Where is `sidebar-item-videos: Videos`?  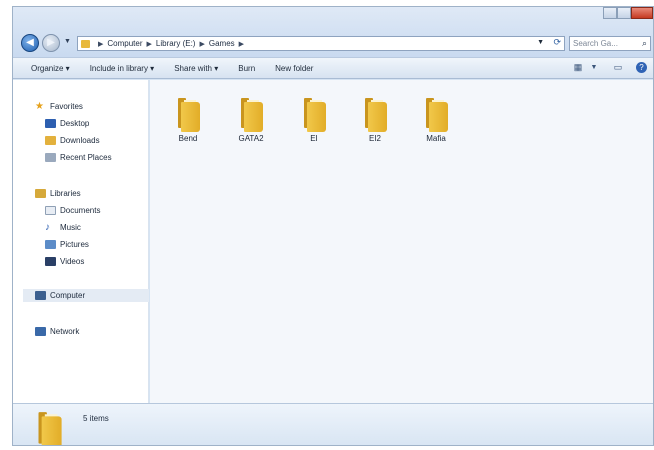
sidebar-item-videos: Videos is located at coordinates (64, 261).